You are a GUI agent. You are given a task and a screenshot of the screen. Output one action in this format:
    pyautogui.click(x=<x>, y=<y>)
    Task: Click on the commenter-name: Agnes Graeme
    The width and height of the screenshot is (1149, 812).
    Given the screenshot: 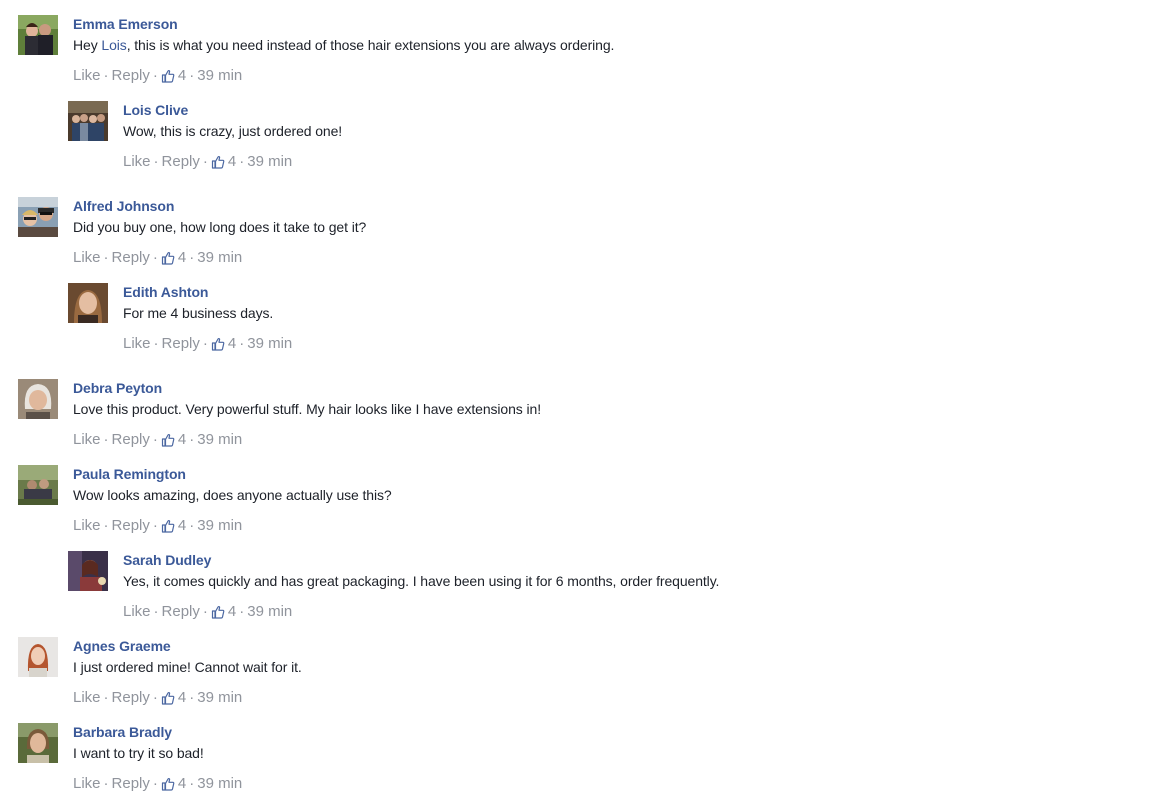 What is the action you would take?
    pyautogui.click(x=122, y=646)
    